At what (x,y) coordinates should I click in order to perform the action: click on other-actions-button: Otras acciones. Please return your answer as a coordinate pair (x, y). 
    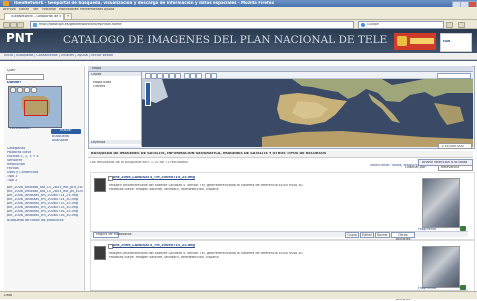
    Looking at the image, I should click on (403, 236).